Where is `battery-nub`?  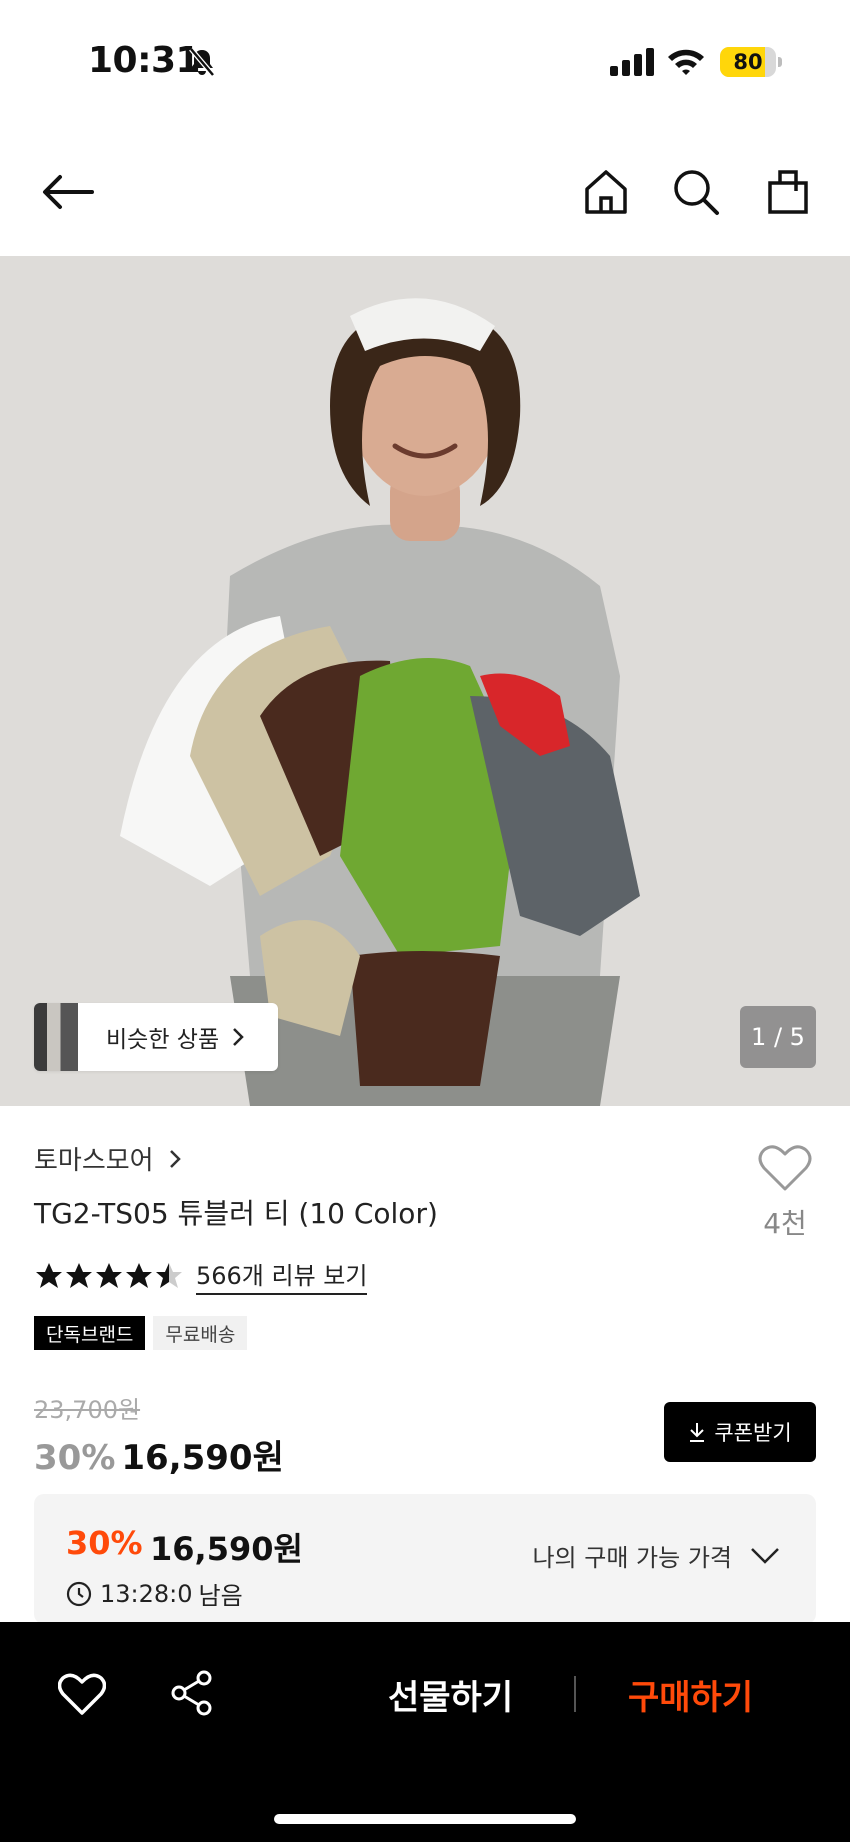
battery-nub is located at coordinates (780, 62).